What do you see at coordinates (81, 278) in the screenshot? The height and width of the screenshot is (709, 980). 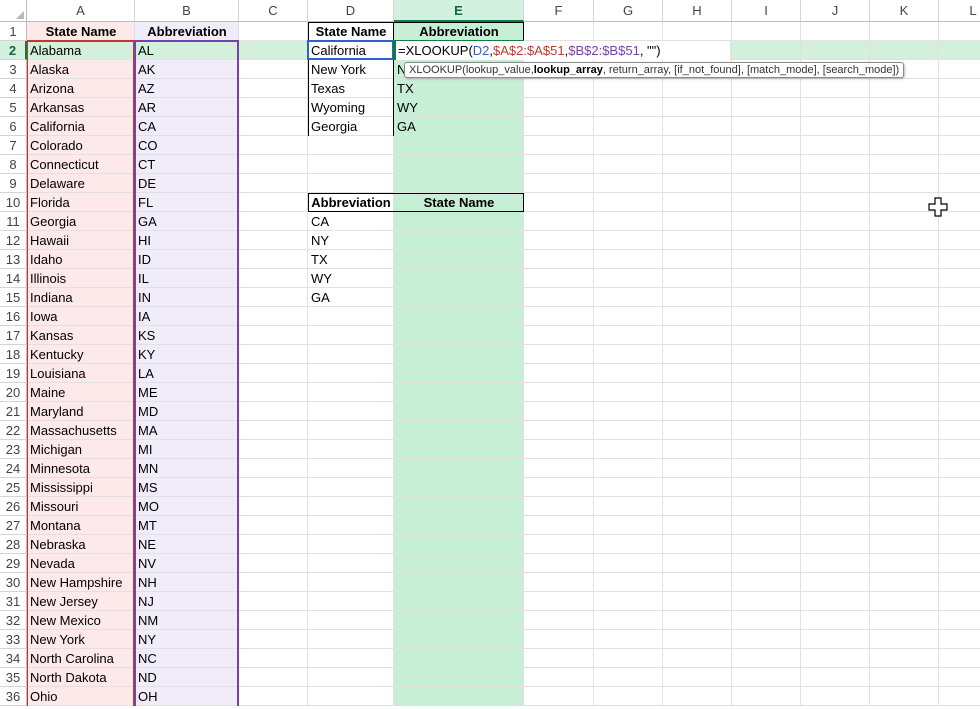 I see `state-name-cell: Illinois` at bounding box center [81, 278].